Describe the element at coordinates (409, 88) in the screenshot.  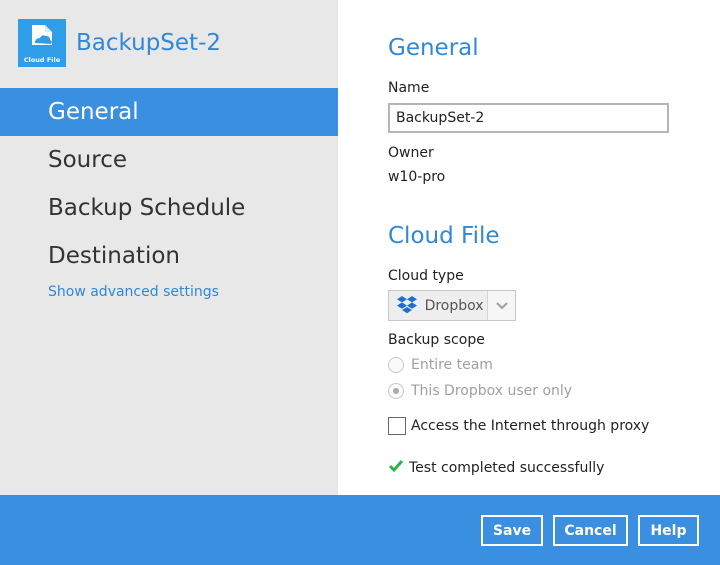
I see `name-label: Name` at that location.